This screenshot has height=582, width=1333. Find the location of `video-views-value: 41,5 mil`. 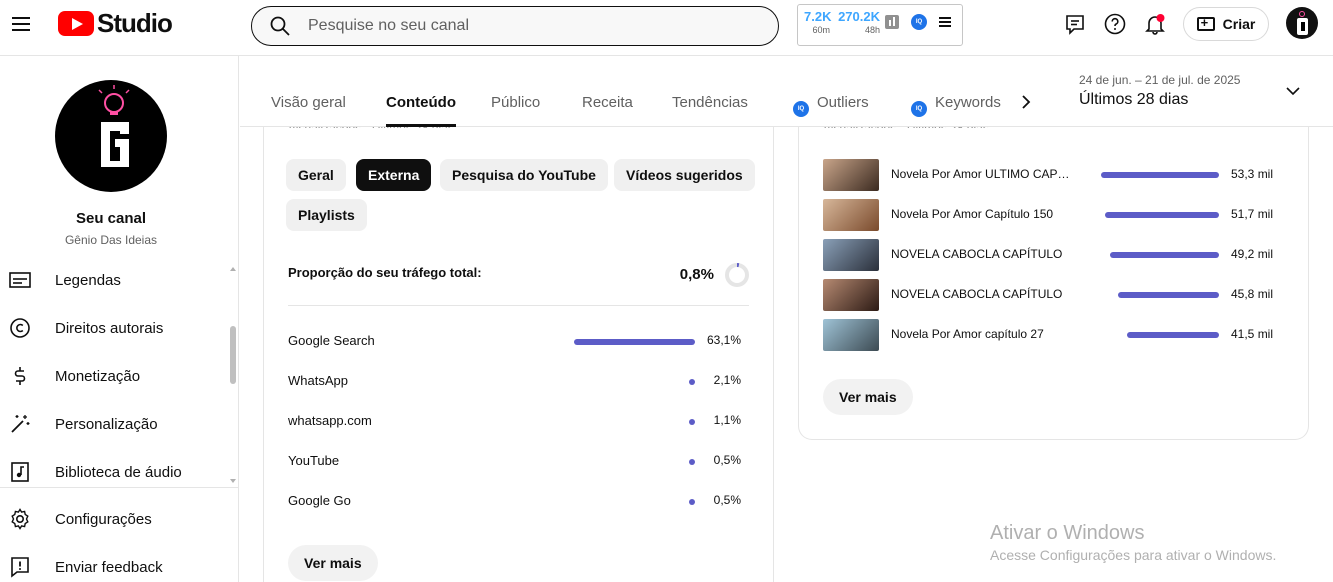

video-views-value: 41,5 mil is located at coordinates (1252, 334).